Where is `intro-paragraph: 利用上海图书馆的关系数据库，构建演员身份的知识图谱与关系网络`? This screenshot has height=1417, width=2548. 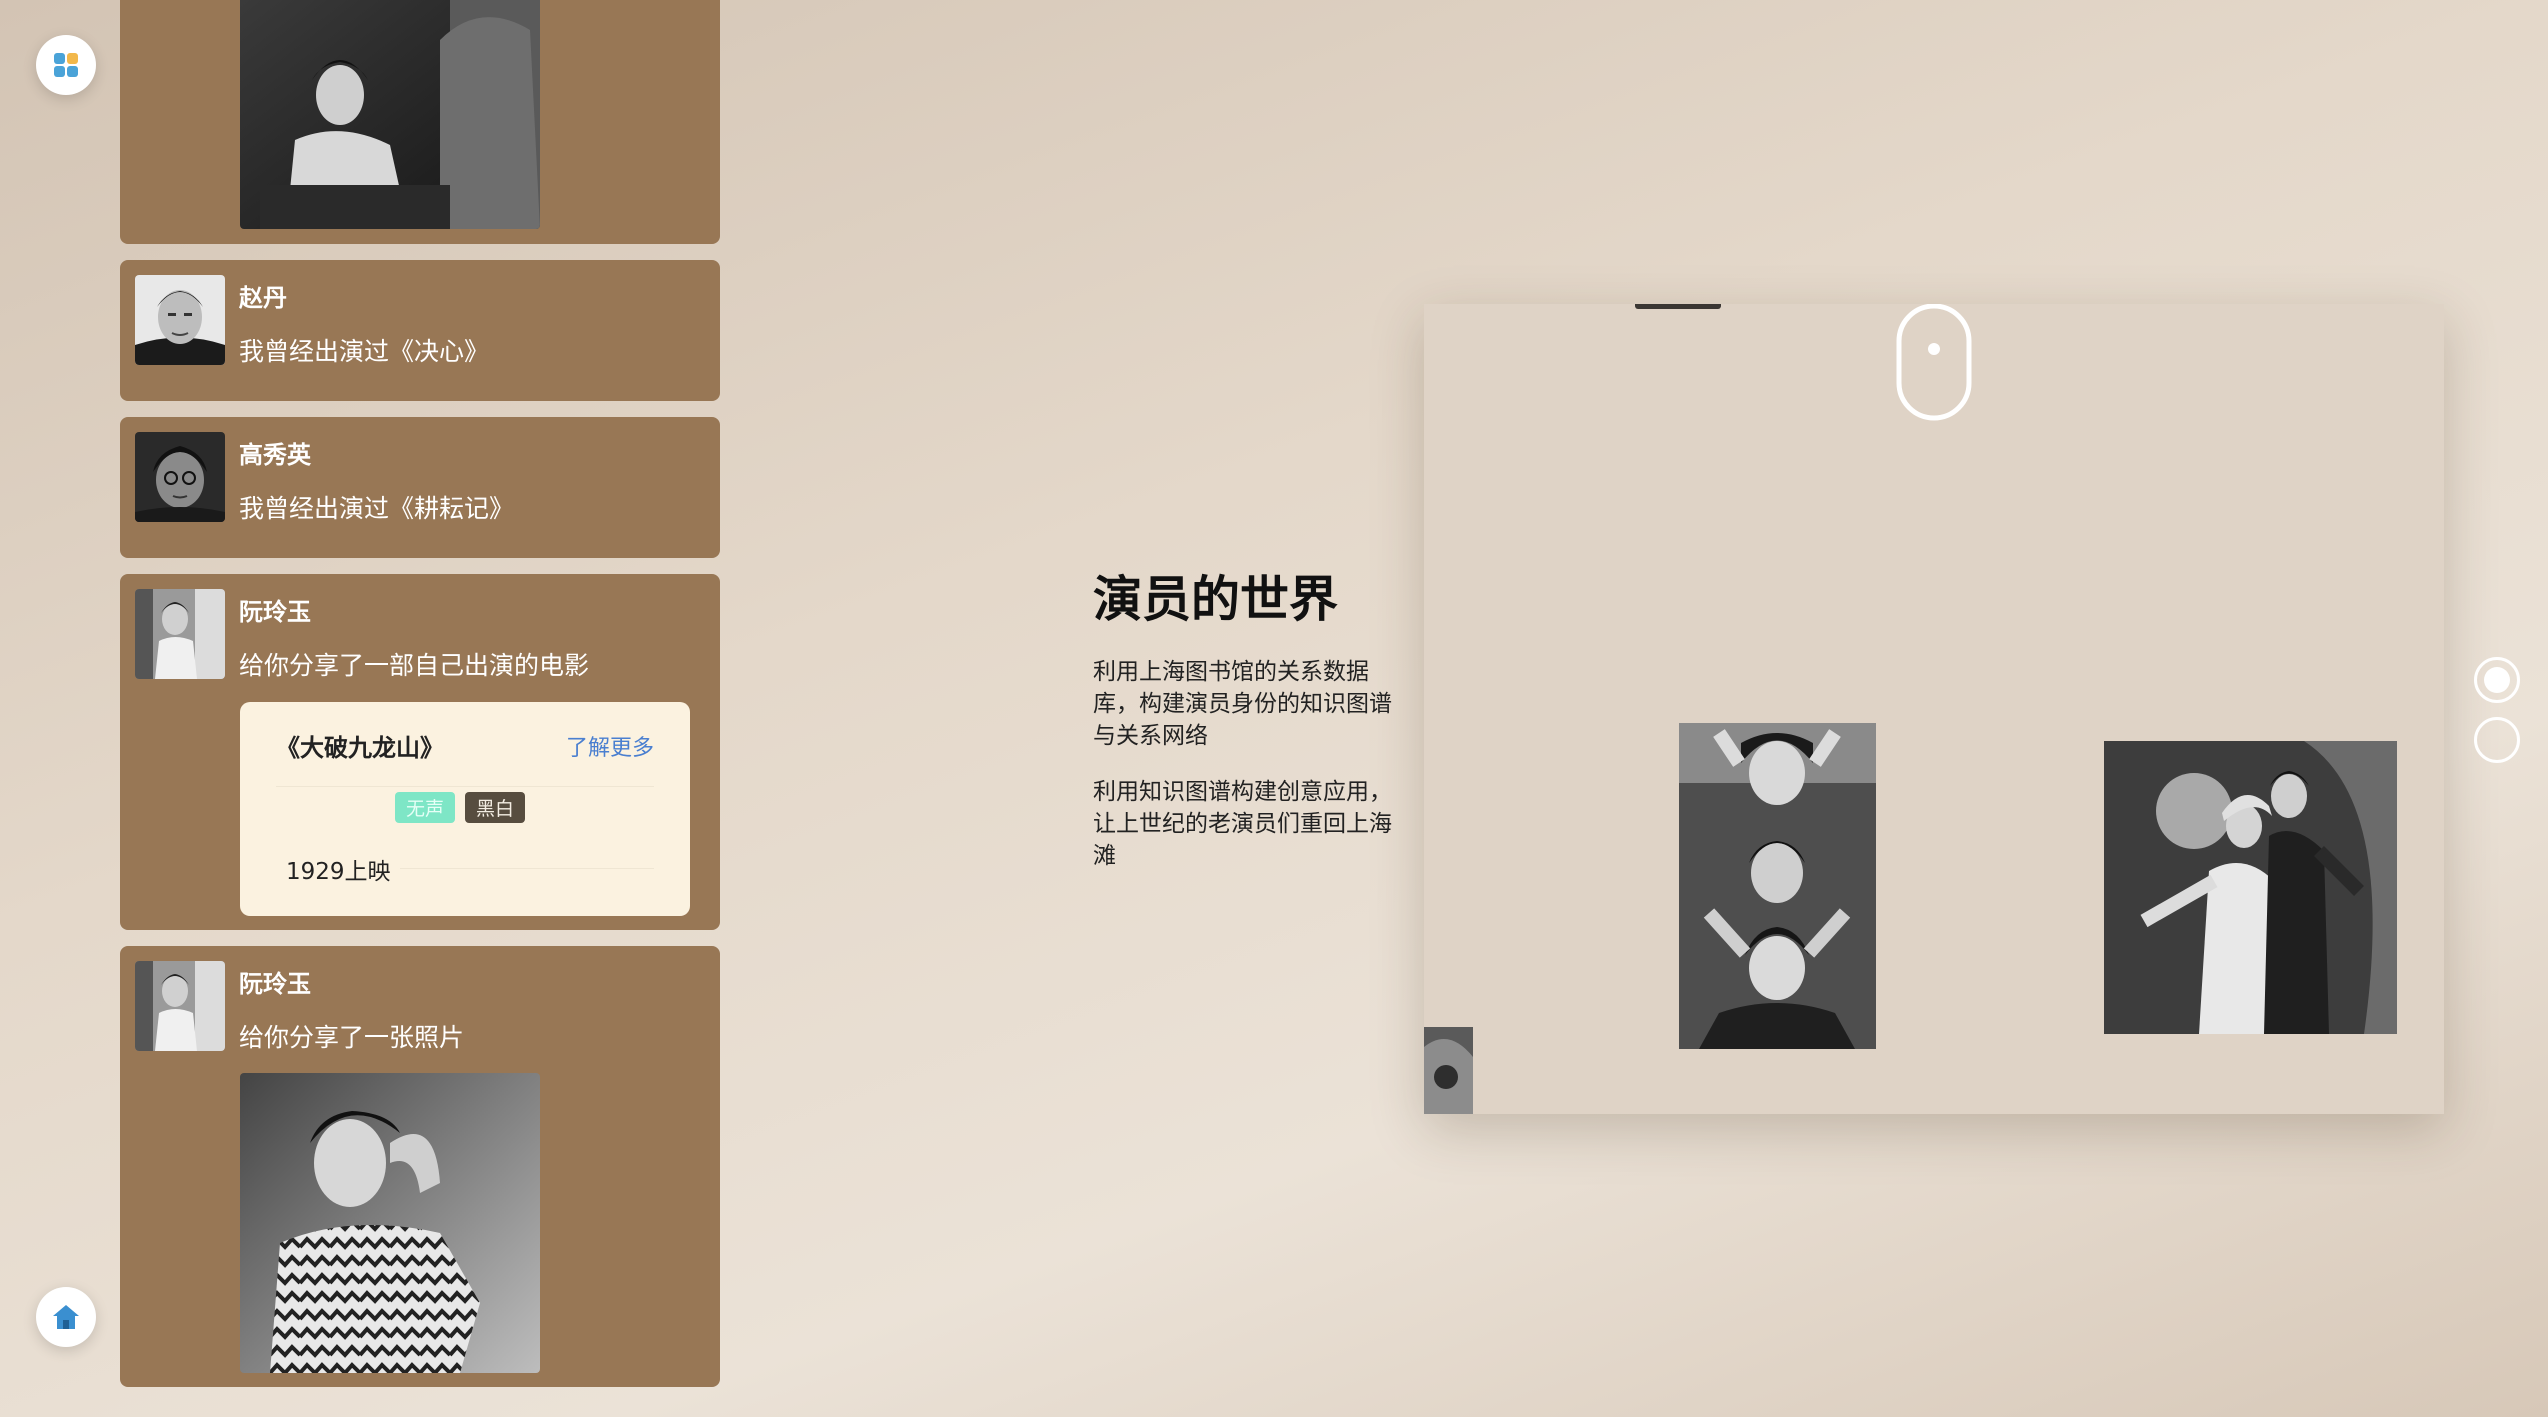 intro-paragraph: 利用上海图书馆的关系数据库，构建演员身份的知识图谱与关系网络 is located at coordinates (1242, 704).